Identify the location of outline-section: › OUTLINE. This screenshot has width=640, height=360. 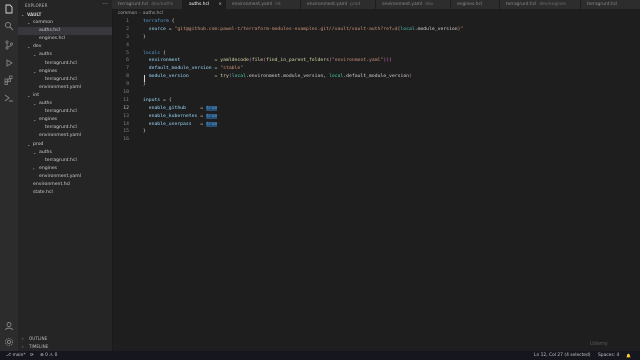
(65, 339).